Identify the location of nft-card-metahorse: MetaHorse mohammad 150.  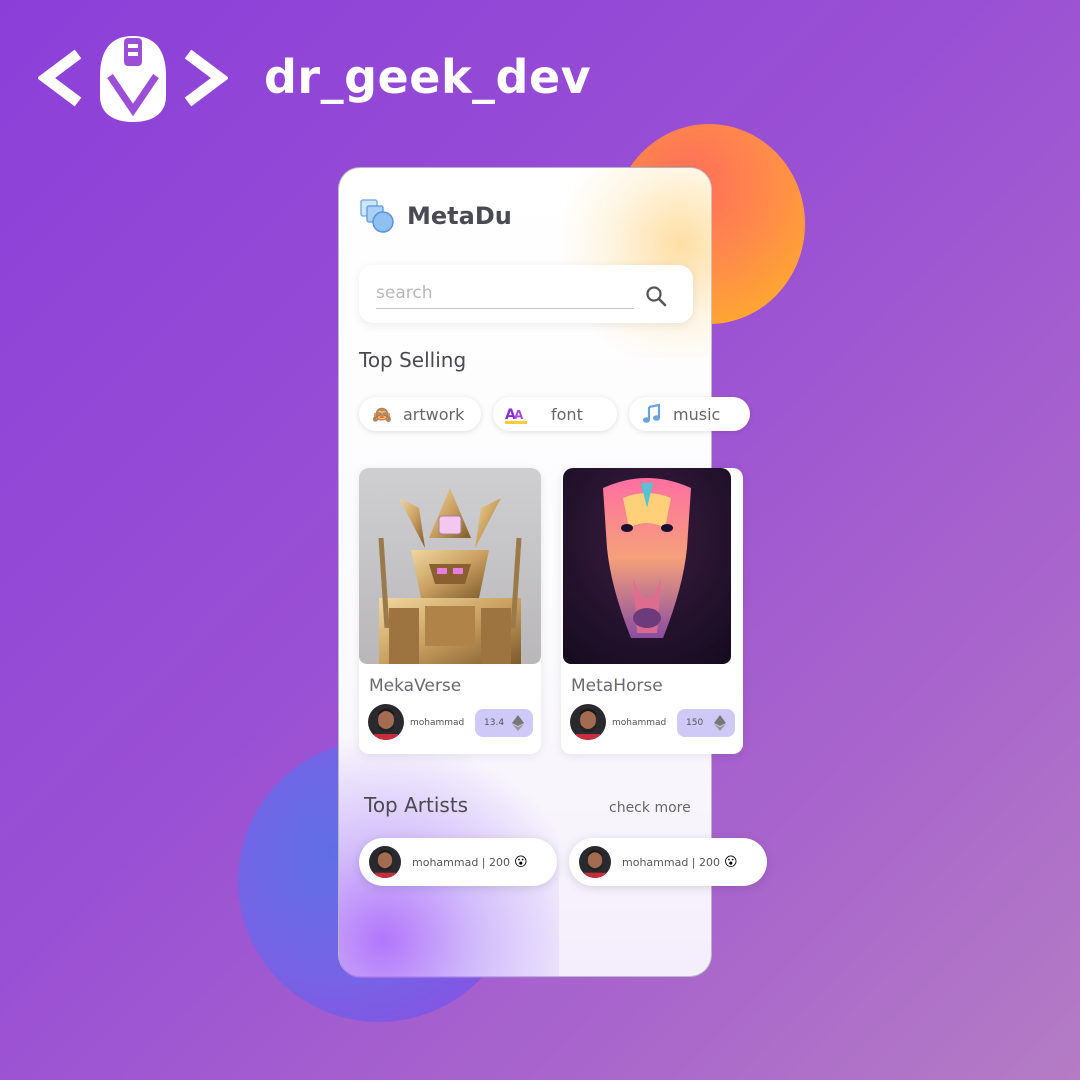
(652, 611).